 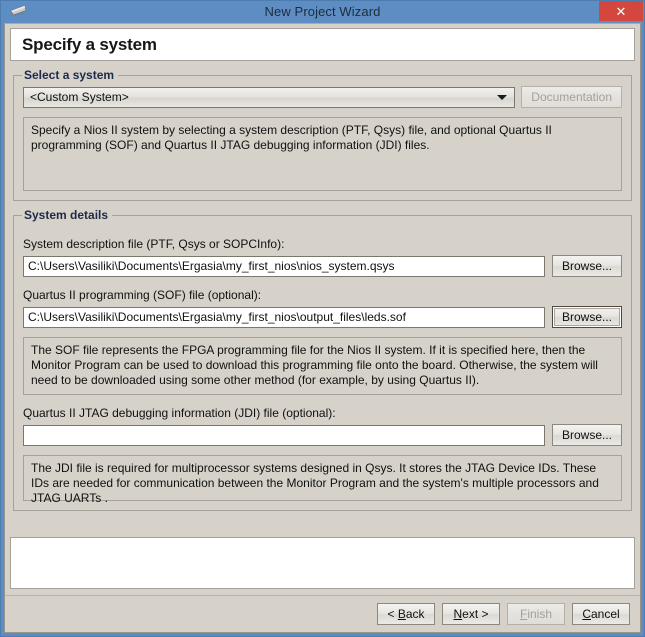 What do you see at coordinates (284, 435) in the screenshot?
I see `jdi-file-input` at bounding box center [284, 435].